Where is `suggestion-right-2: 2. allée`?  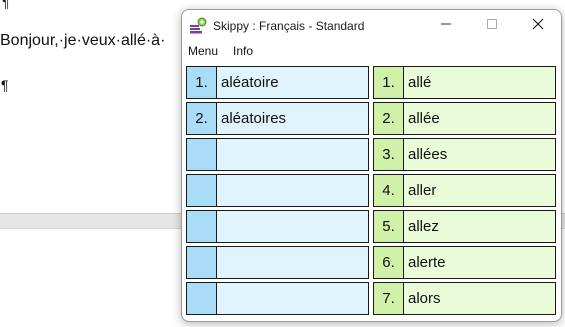
suggestion-right-2: 2. allée is located at coordinates (464, 118).